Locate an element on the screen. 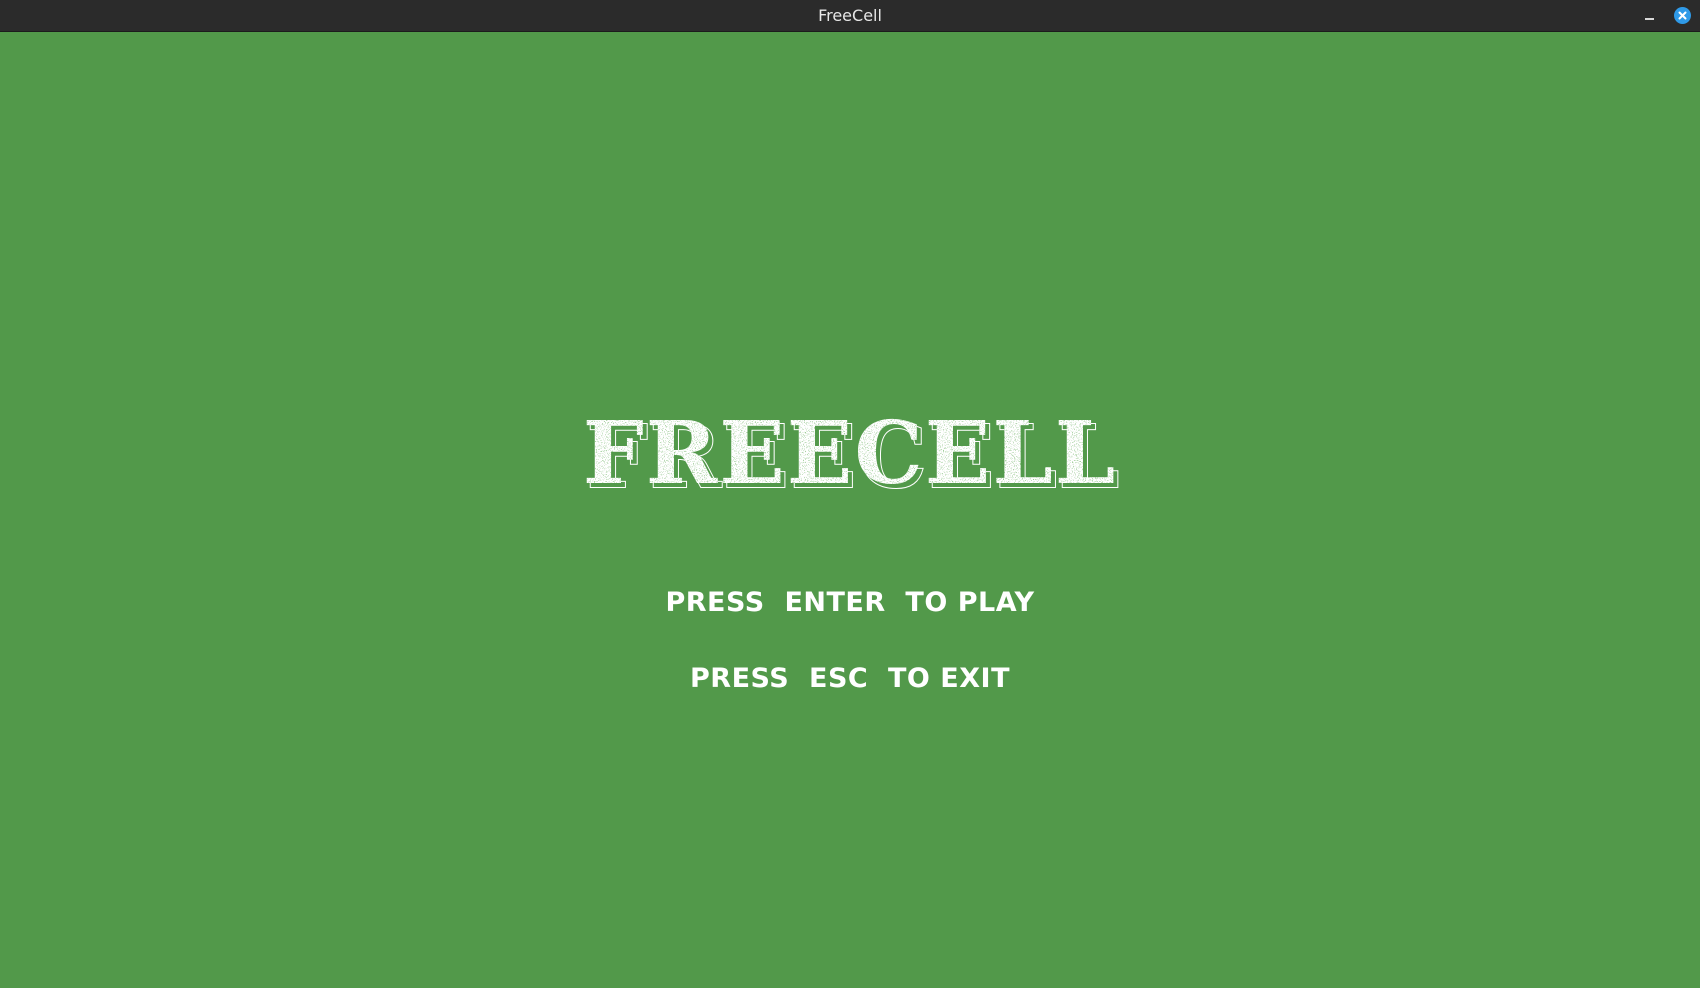  close-button is located at coordinates (1682, 15).